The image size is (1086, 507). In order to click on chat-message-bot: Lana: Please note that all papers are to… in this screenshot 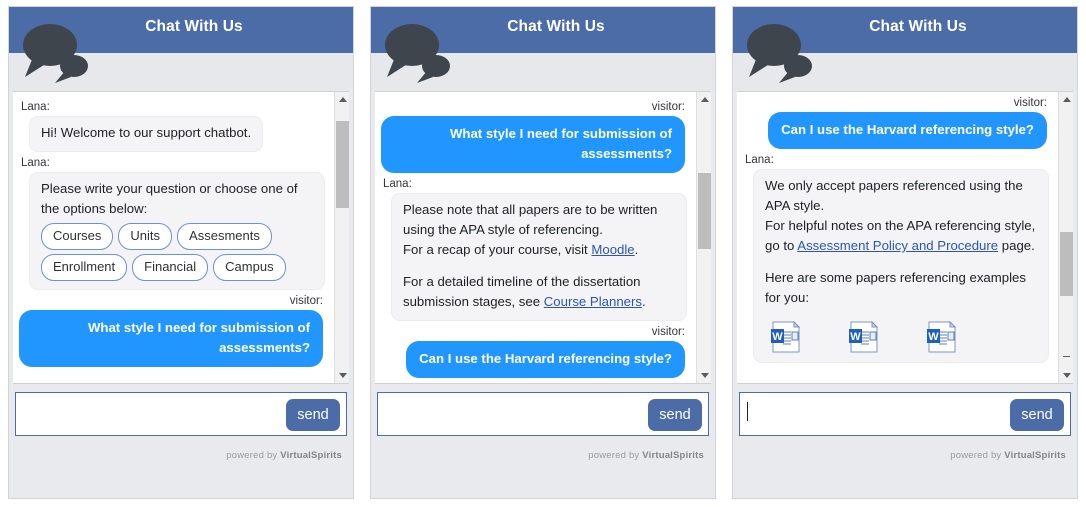, I will do `click(534, 249)`.